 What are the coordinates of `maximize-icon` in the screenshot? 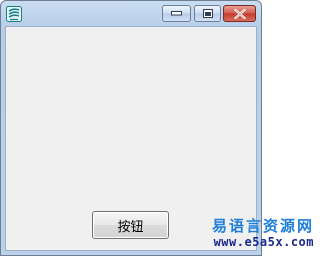 It's located at (207, 13).